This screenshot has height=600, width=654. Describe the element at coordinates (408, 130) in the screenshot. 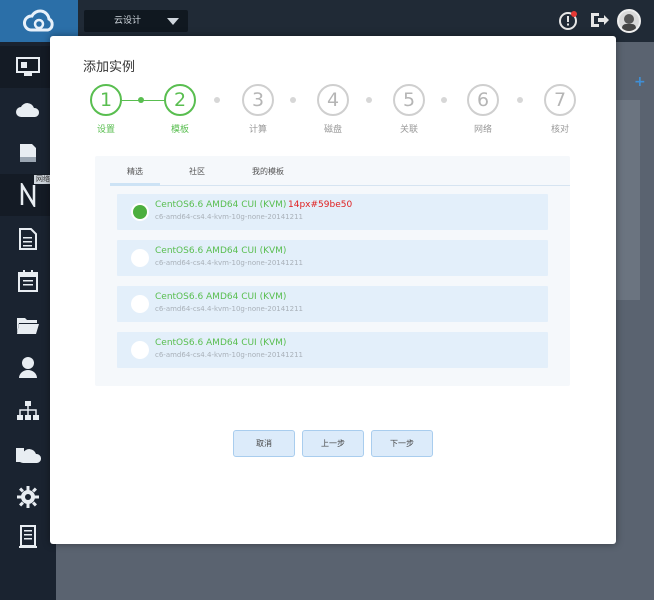

I see `step-5-label: 关联` at that location.